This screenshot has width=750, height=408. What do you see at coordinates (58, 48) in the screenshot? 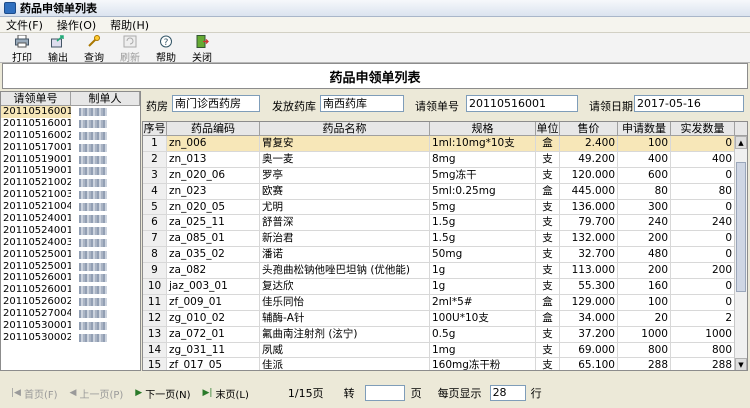
I see `export-button: 输出` at bounding box center [58, 48].